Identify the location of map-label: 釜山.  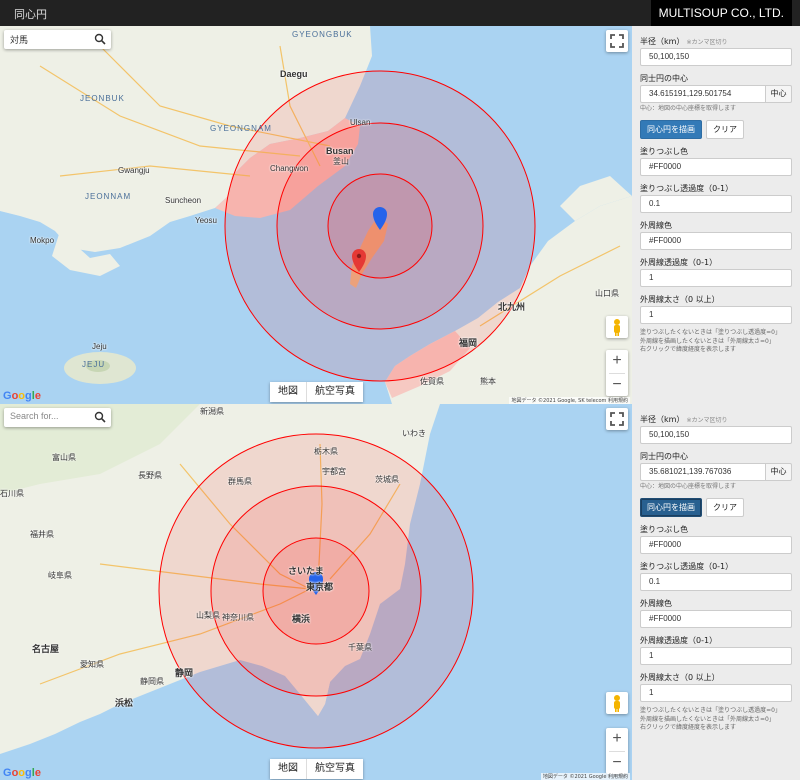
(341, 161).